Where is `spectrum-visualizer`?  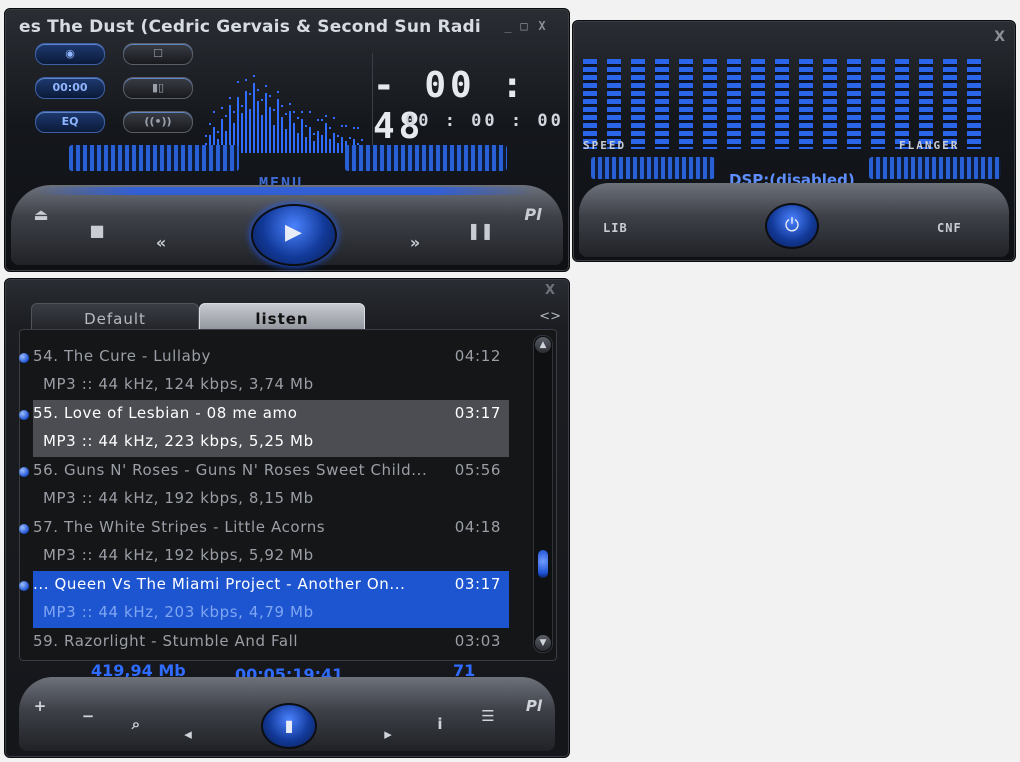
spectrum-visualizer is located at coordinates (287, 111).